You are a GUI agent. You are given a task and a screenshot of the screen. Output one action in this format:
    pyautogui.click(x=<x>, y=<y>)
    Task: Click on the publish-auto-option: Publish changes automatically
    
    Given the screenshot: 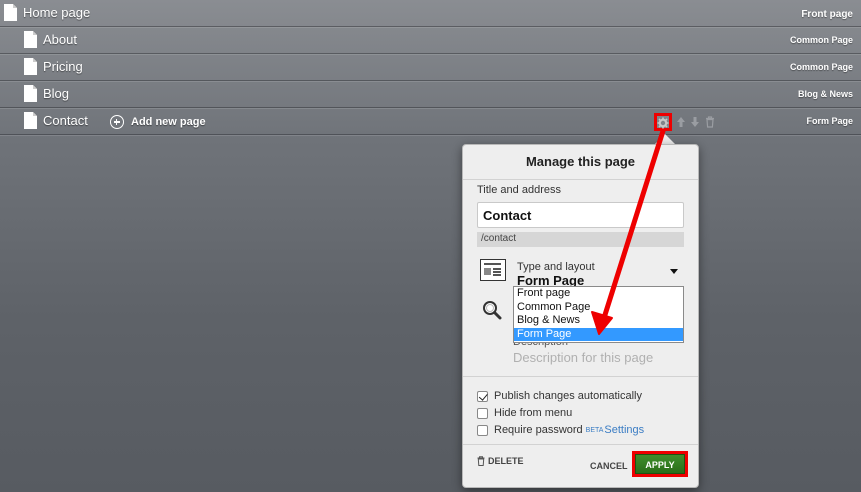 What is the action you would take?
    pyautogui.click(x=559, y=396)
    